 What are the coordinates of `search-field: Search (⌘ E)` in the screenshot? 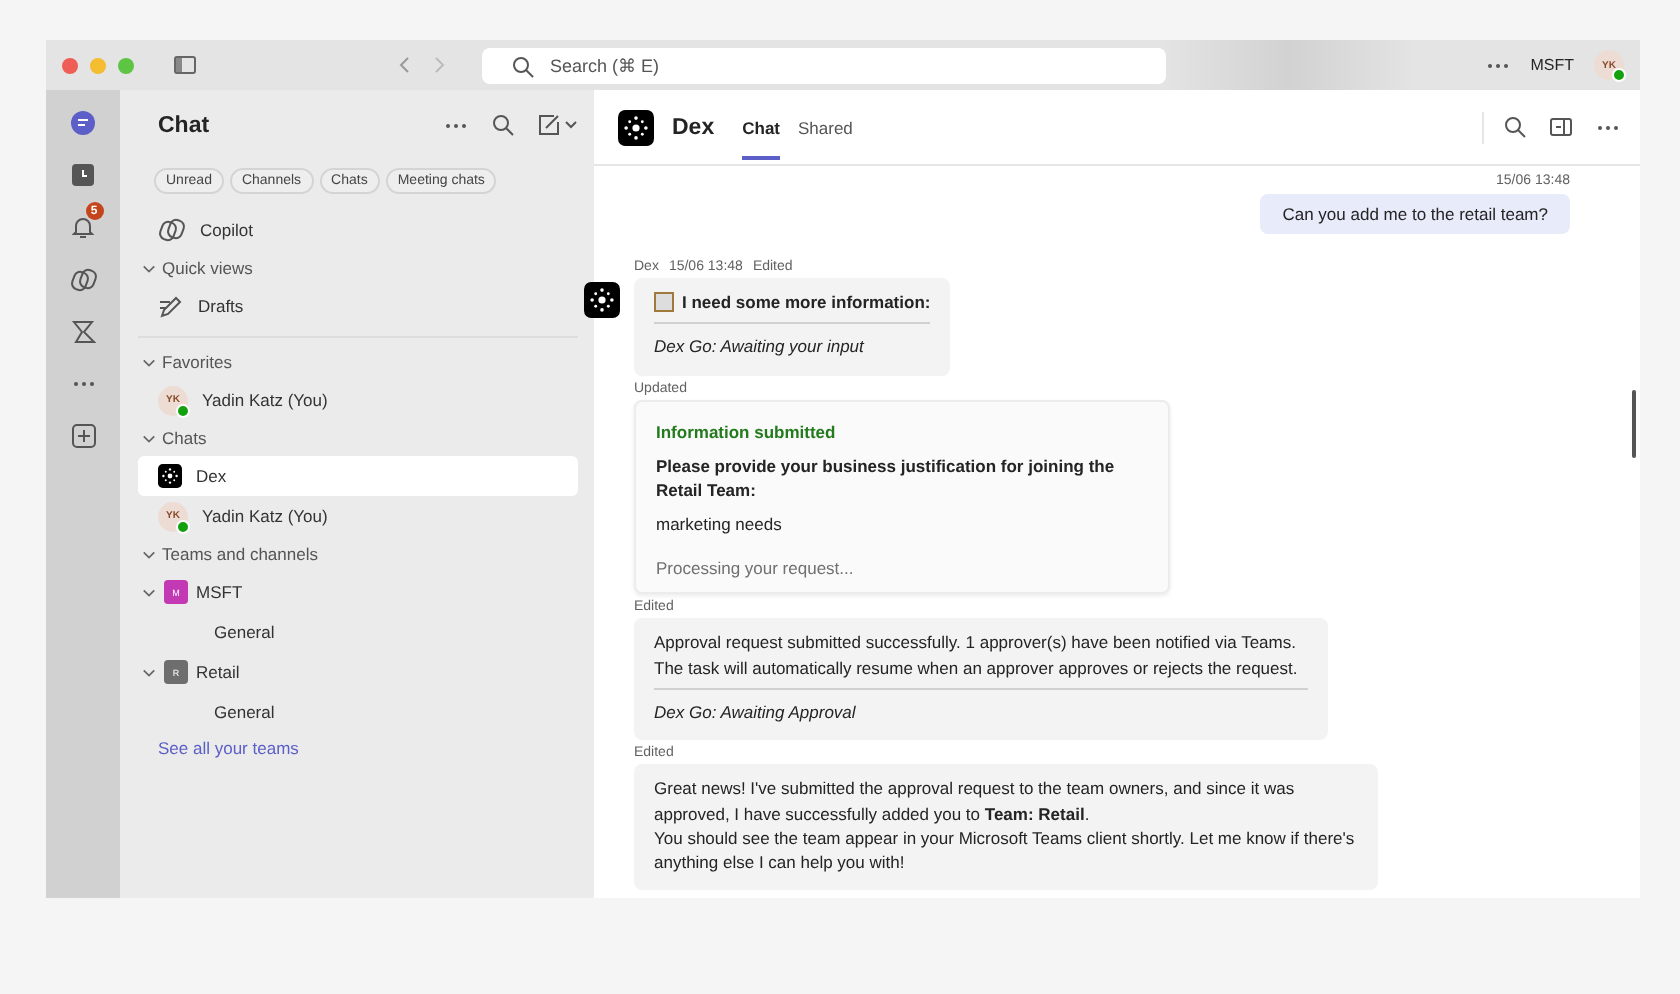 It's located at (824, 65).